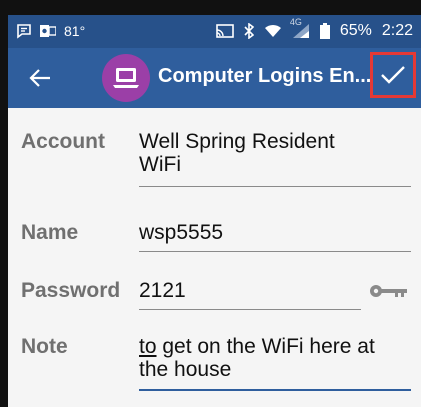  I want to click on battery-icon, so click(324, 31).